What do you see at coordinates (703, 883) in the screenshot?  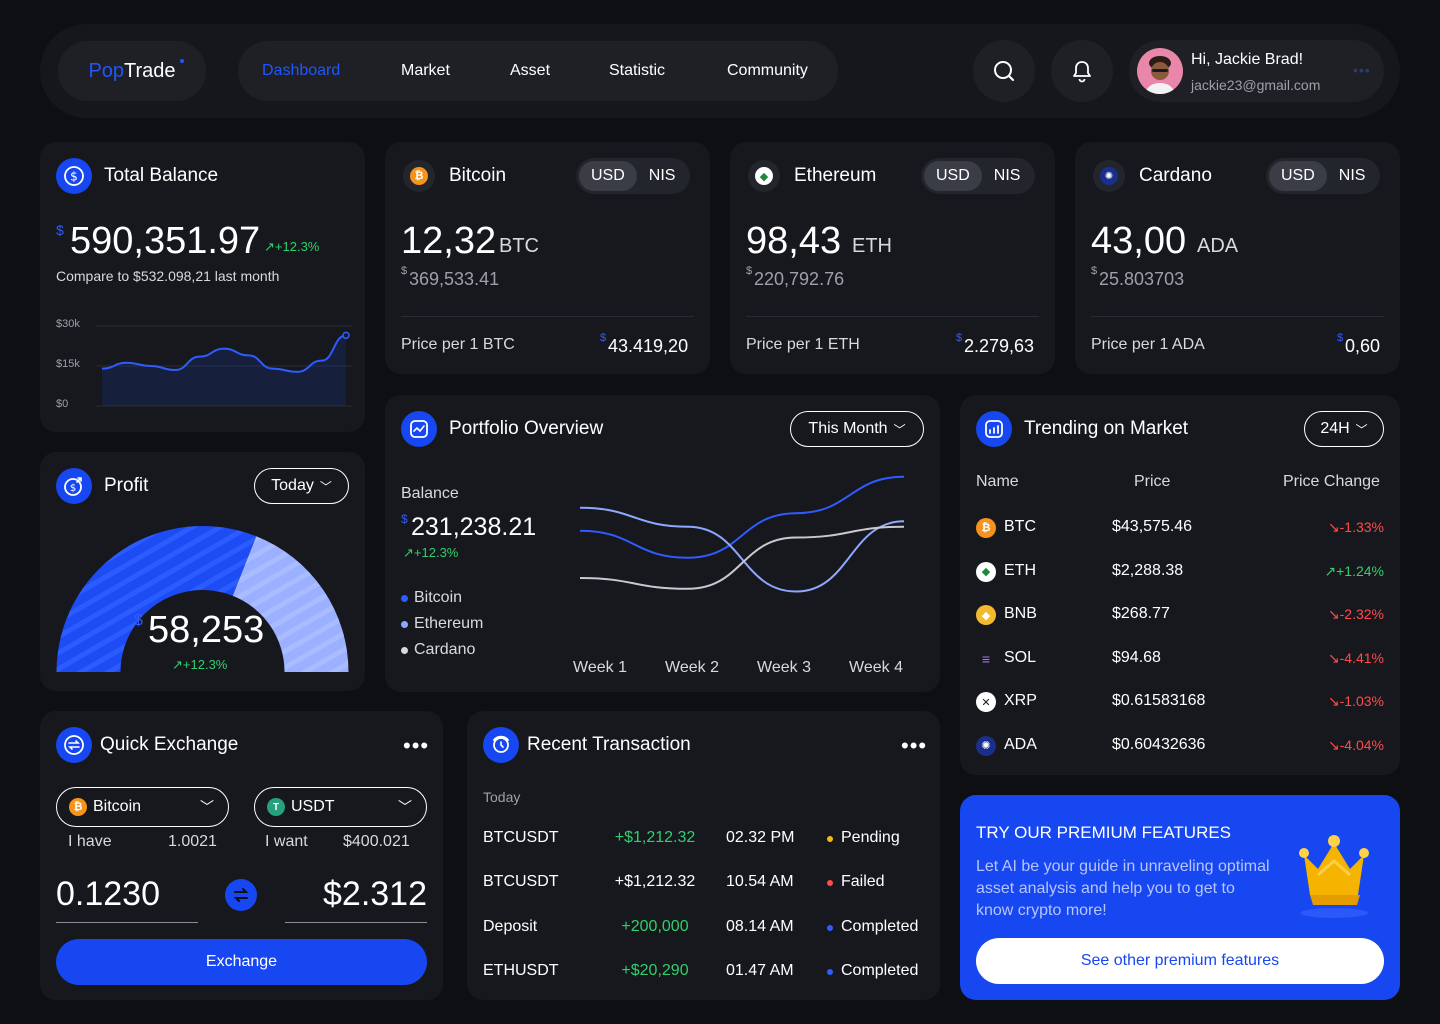 I see `transaction-row: BTCUSDT +$1,212.32 10.54 AM Failed` at bounding box center [703, 883].